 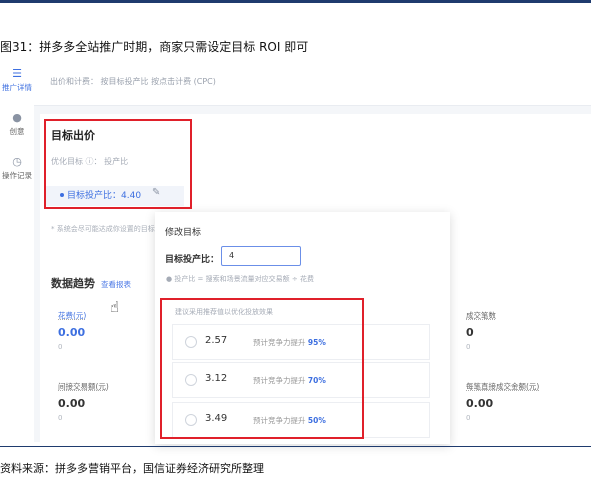 What do you see at coordinates (118, 164) in the screenshot?
I see `highlight-box-target-bid` at bounding box center [118, 164].